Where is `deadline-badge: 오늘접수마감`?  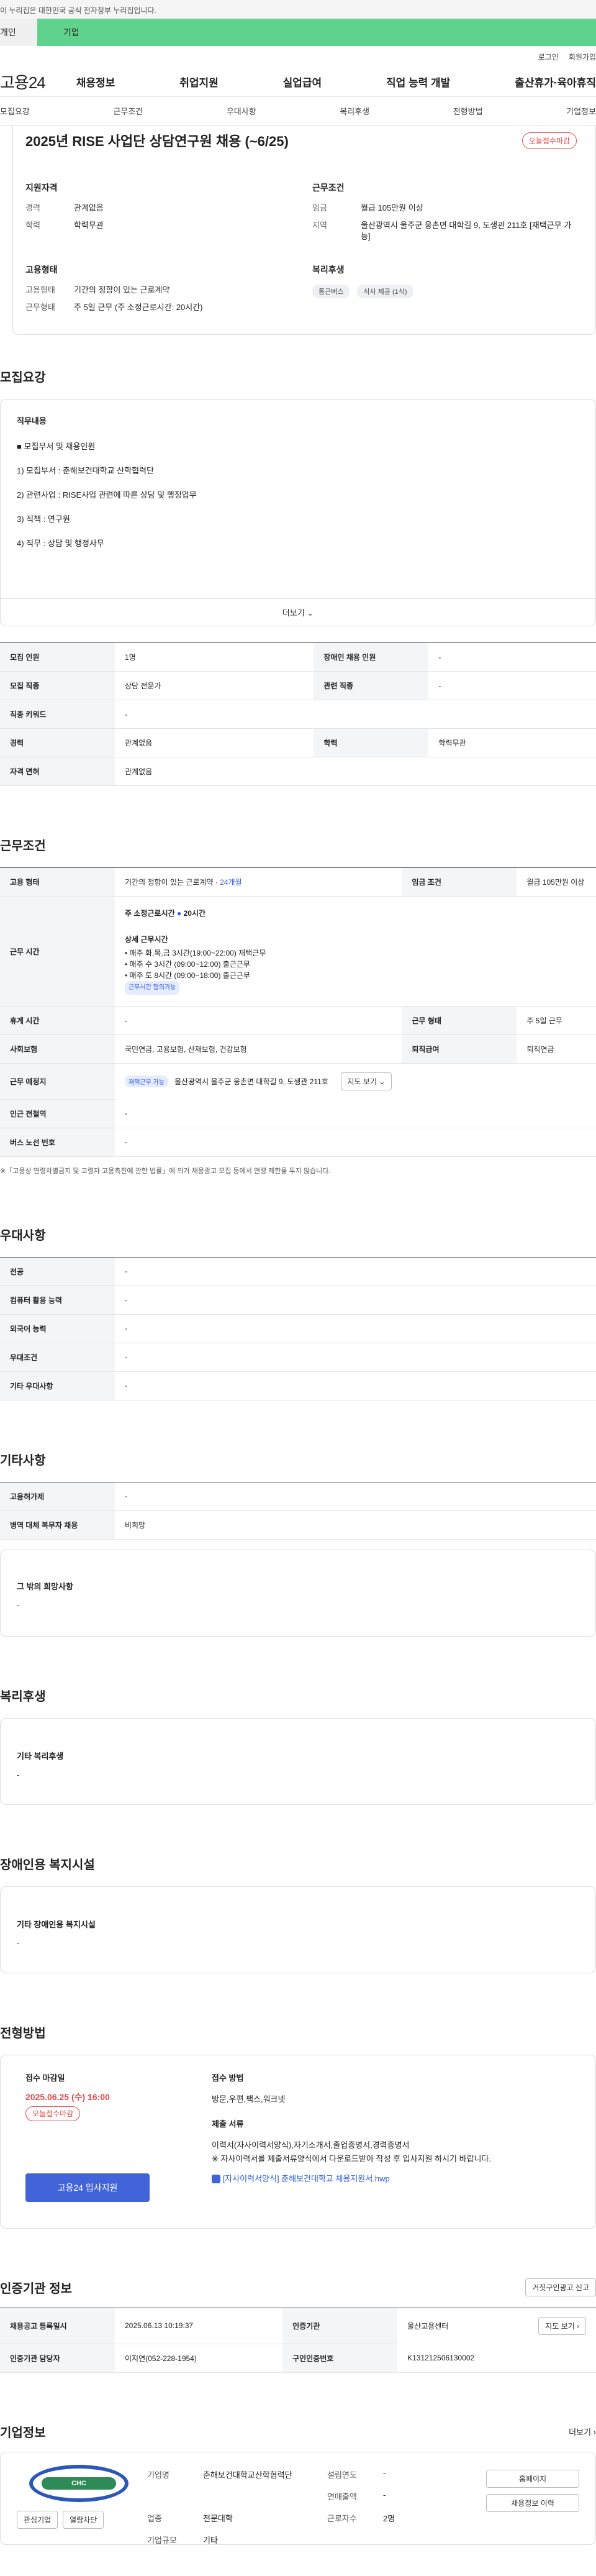
deadline-badge: 오늘접수마감 is located at coordinates (549, 140).